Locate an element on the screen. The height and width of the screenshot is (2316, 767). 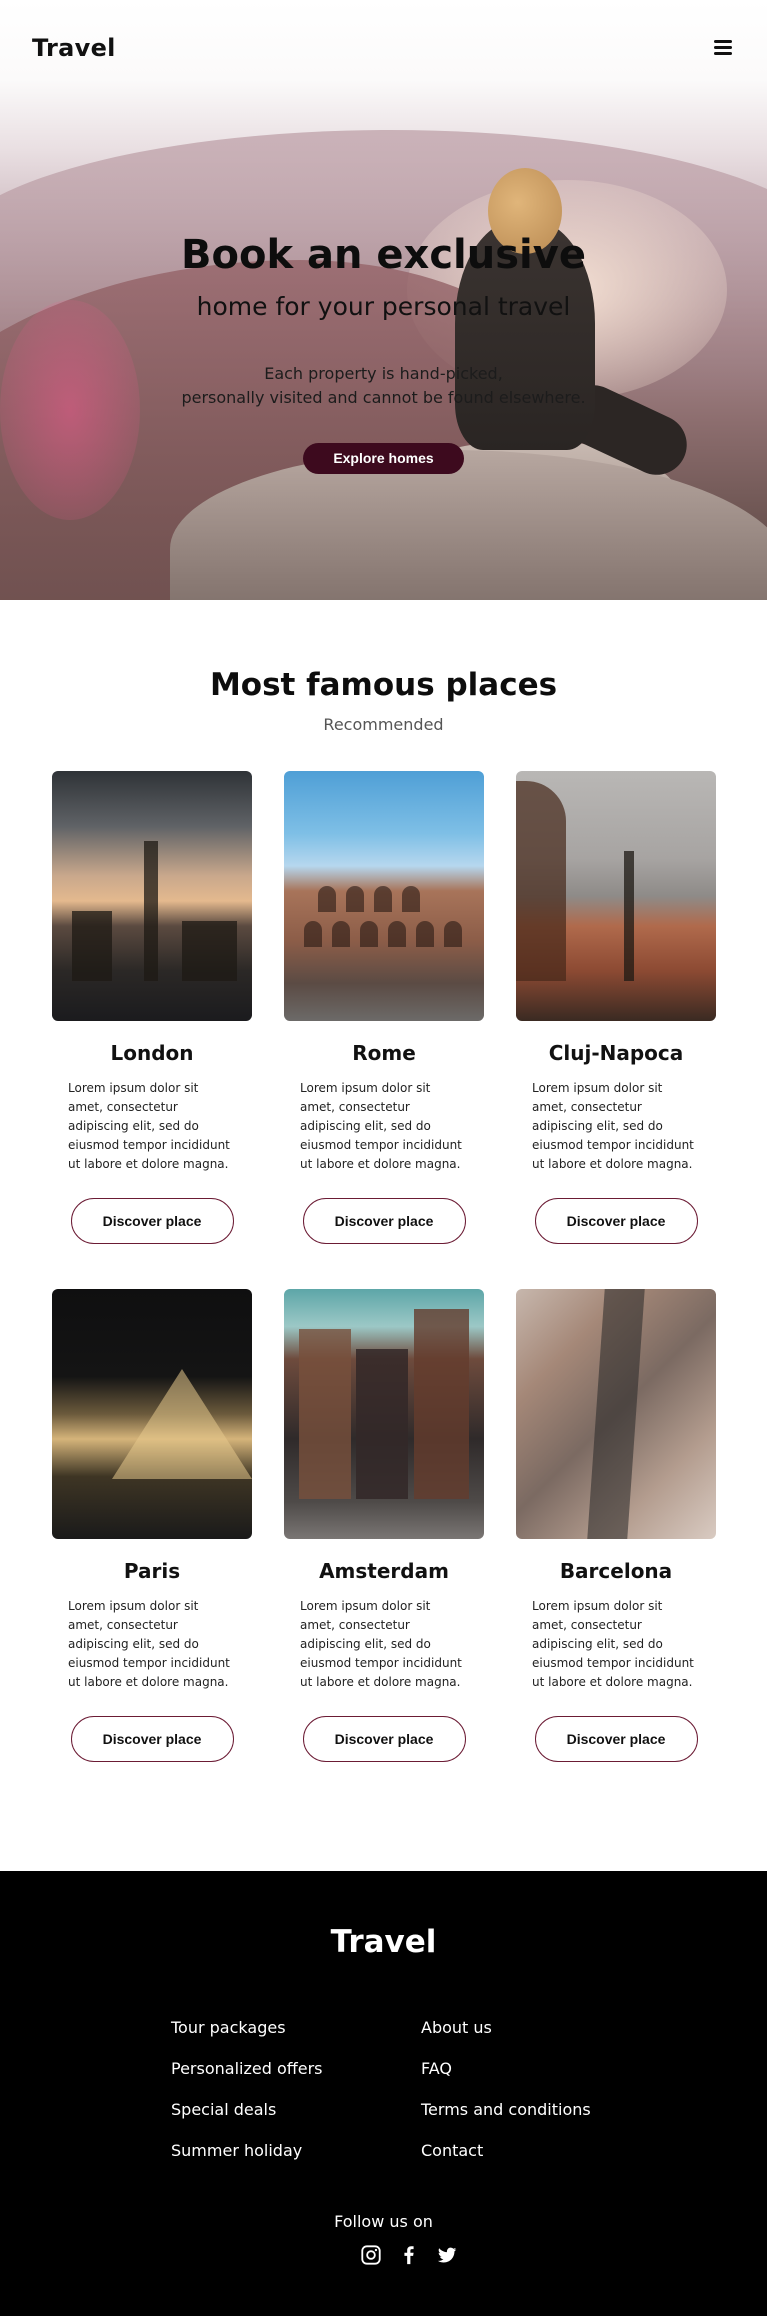
place-name: Rome is located at coordinates (384, 1053).